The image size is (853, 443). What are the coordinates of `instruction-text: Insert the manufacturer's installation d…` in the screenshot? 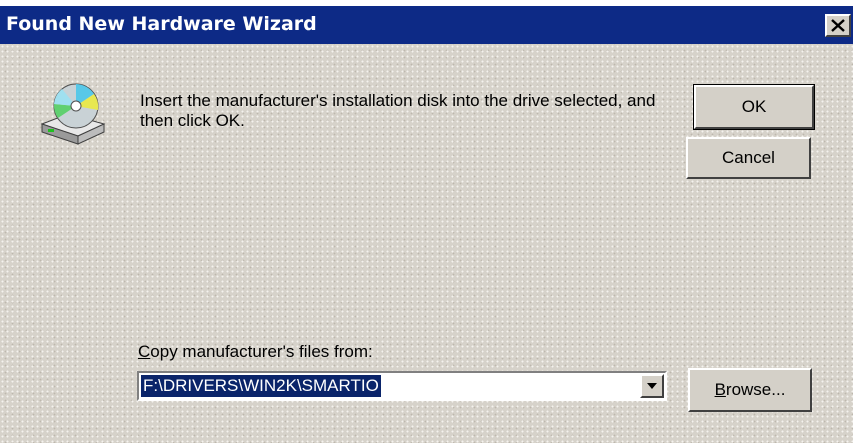 It's located at (398, 110).